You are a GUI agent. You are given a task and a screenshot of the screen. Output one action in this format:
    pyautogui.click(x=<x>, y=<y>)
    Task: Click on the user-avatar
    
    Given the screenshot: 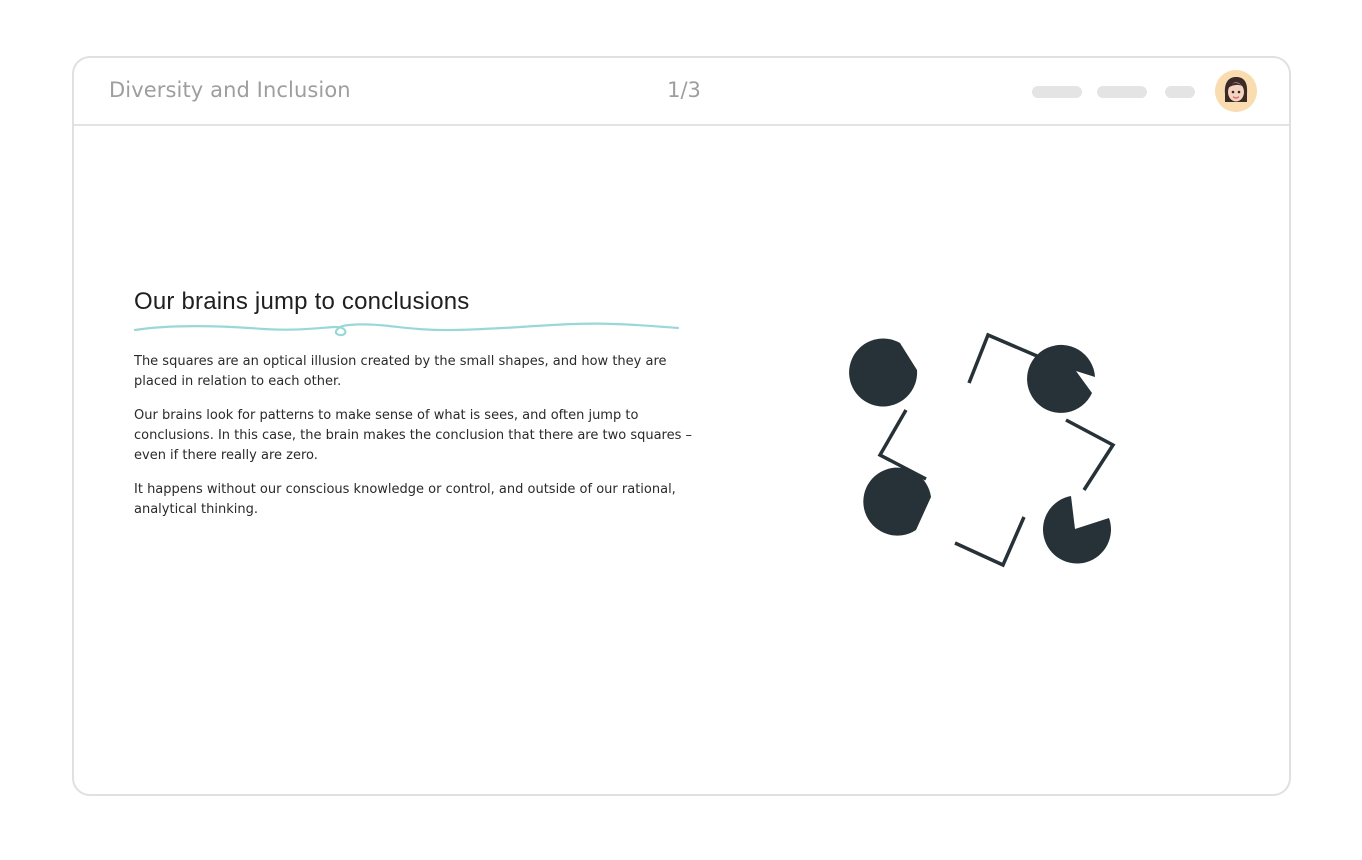 What is the action you would take?
    pyautogui.click(x=1236, y=91)
    